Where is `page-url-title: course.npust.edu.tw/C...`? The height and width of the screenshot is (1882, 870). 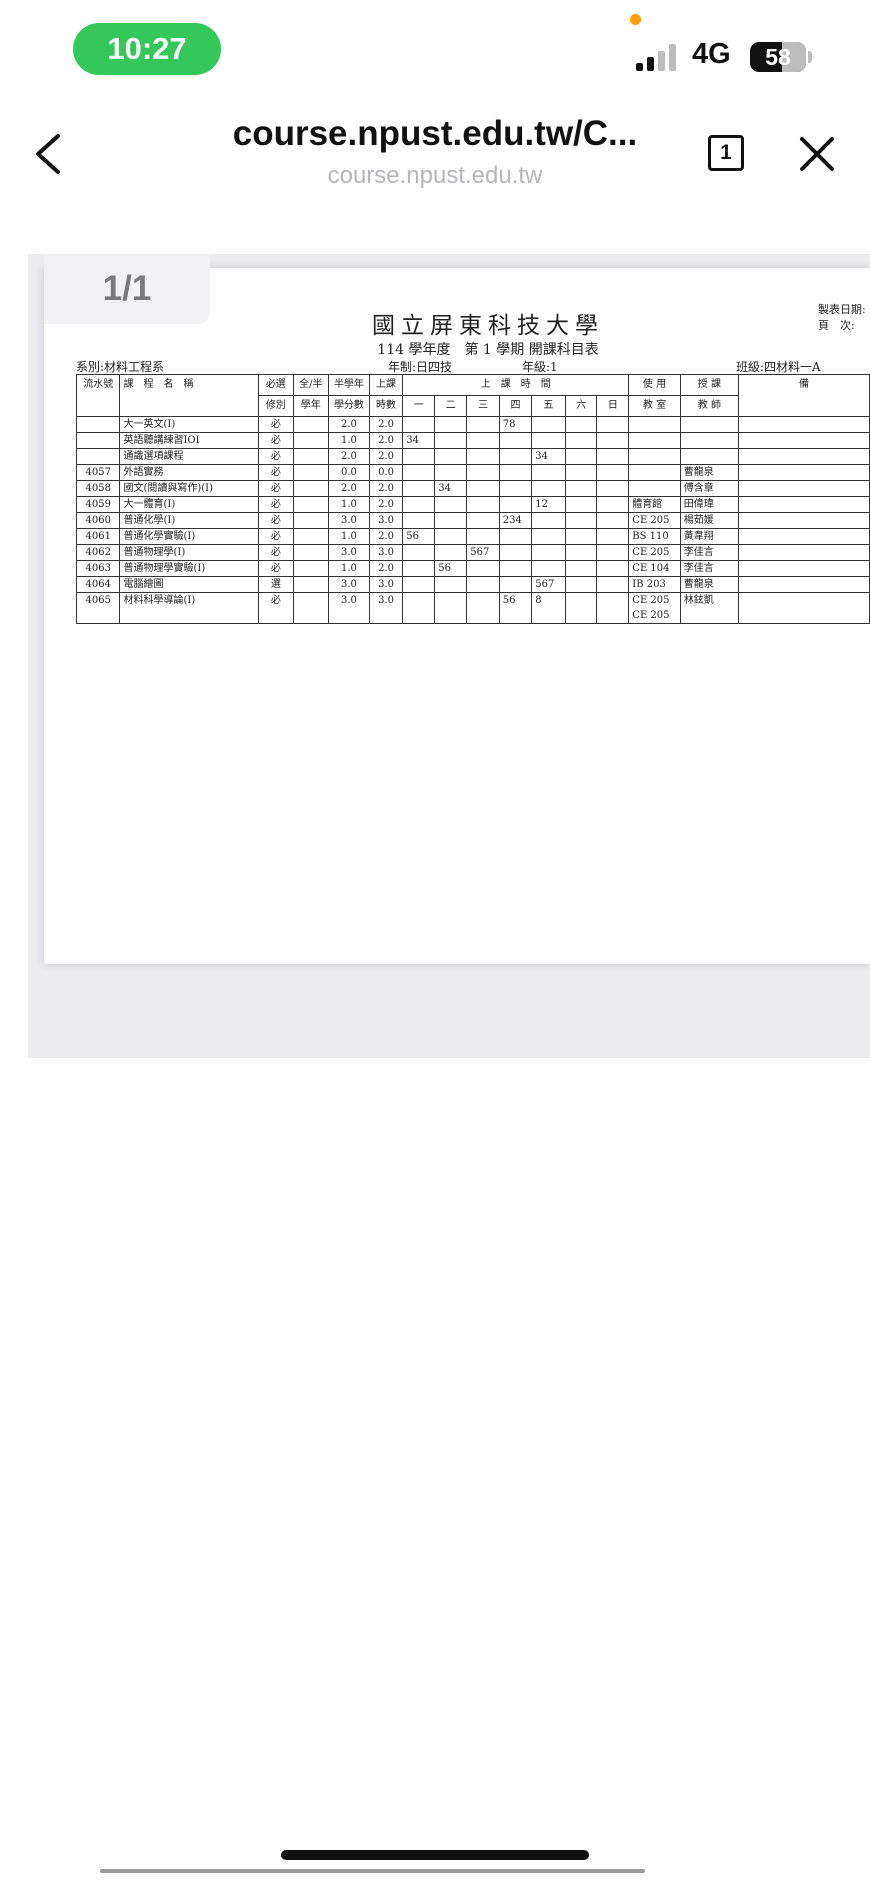
page-url-title: course.npust.edu.tw/C... is located at coordinates (435, 134).